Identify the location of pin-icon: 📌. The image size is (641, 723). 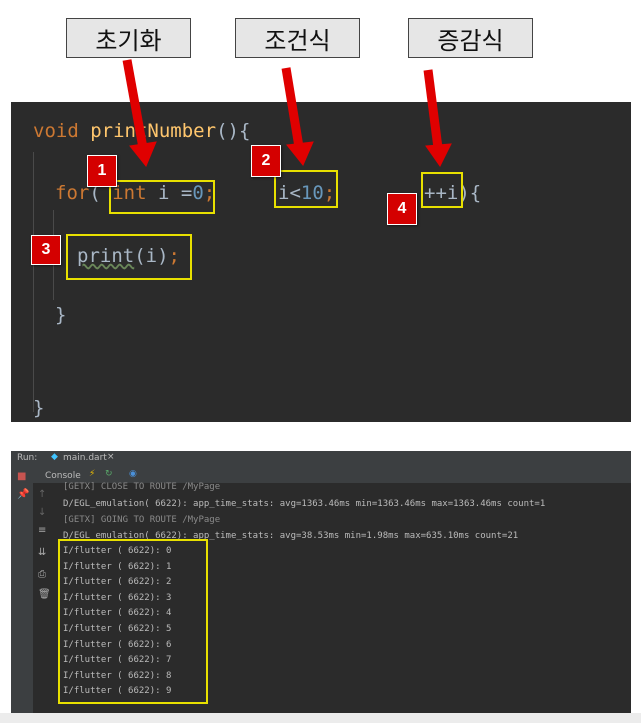
(23, 494).